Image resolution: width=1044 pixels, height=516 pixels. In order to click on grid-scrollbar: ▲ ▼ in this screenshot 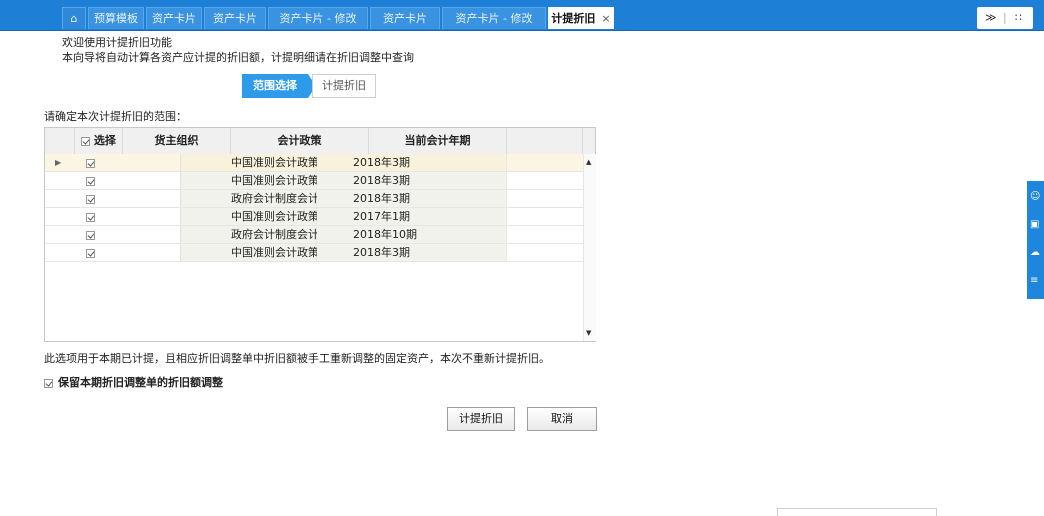, I will do `click(589, 247)`.